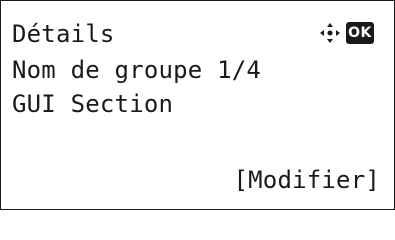  What do you see at coordinates (307, 180) in the screenshot?
I see `modify-softkey: [Modifier]` at bounding box center [307, 180].